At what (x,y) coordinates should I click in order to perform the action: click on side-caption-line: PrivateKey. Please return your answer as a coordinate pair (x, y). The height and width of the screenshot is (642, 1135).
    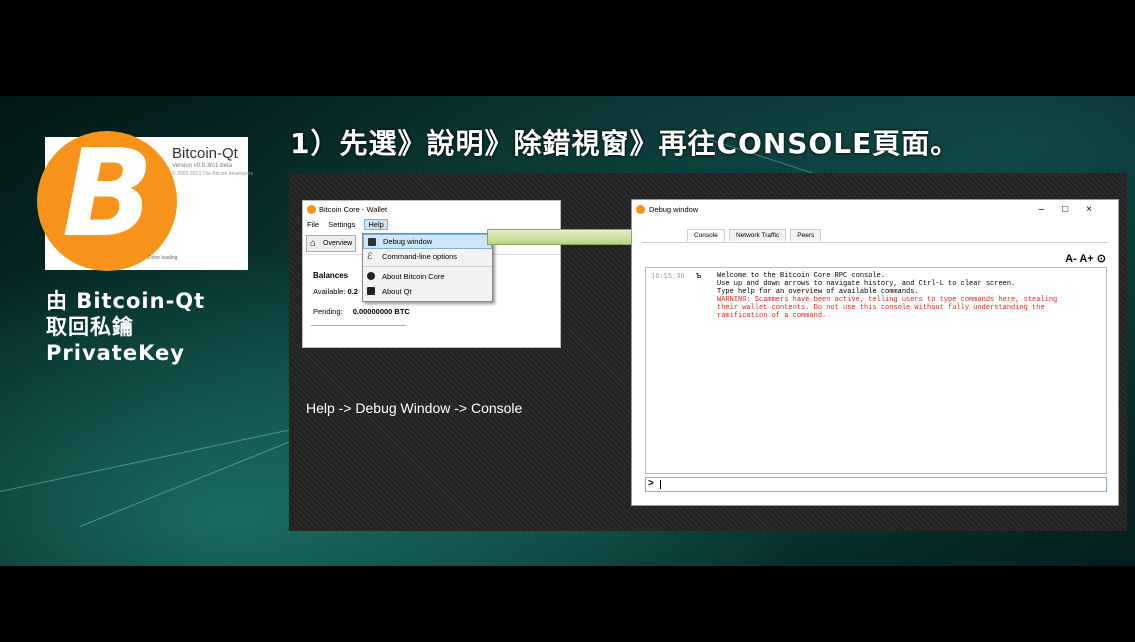
    Looking at the image, I should click on (115, 353).